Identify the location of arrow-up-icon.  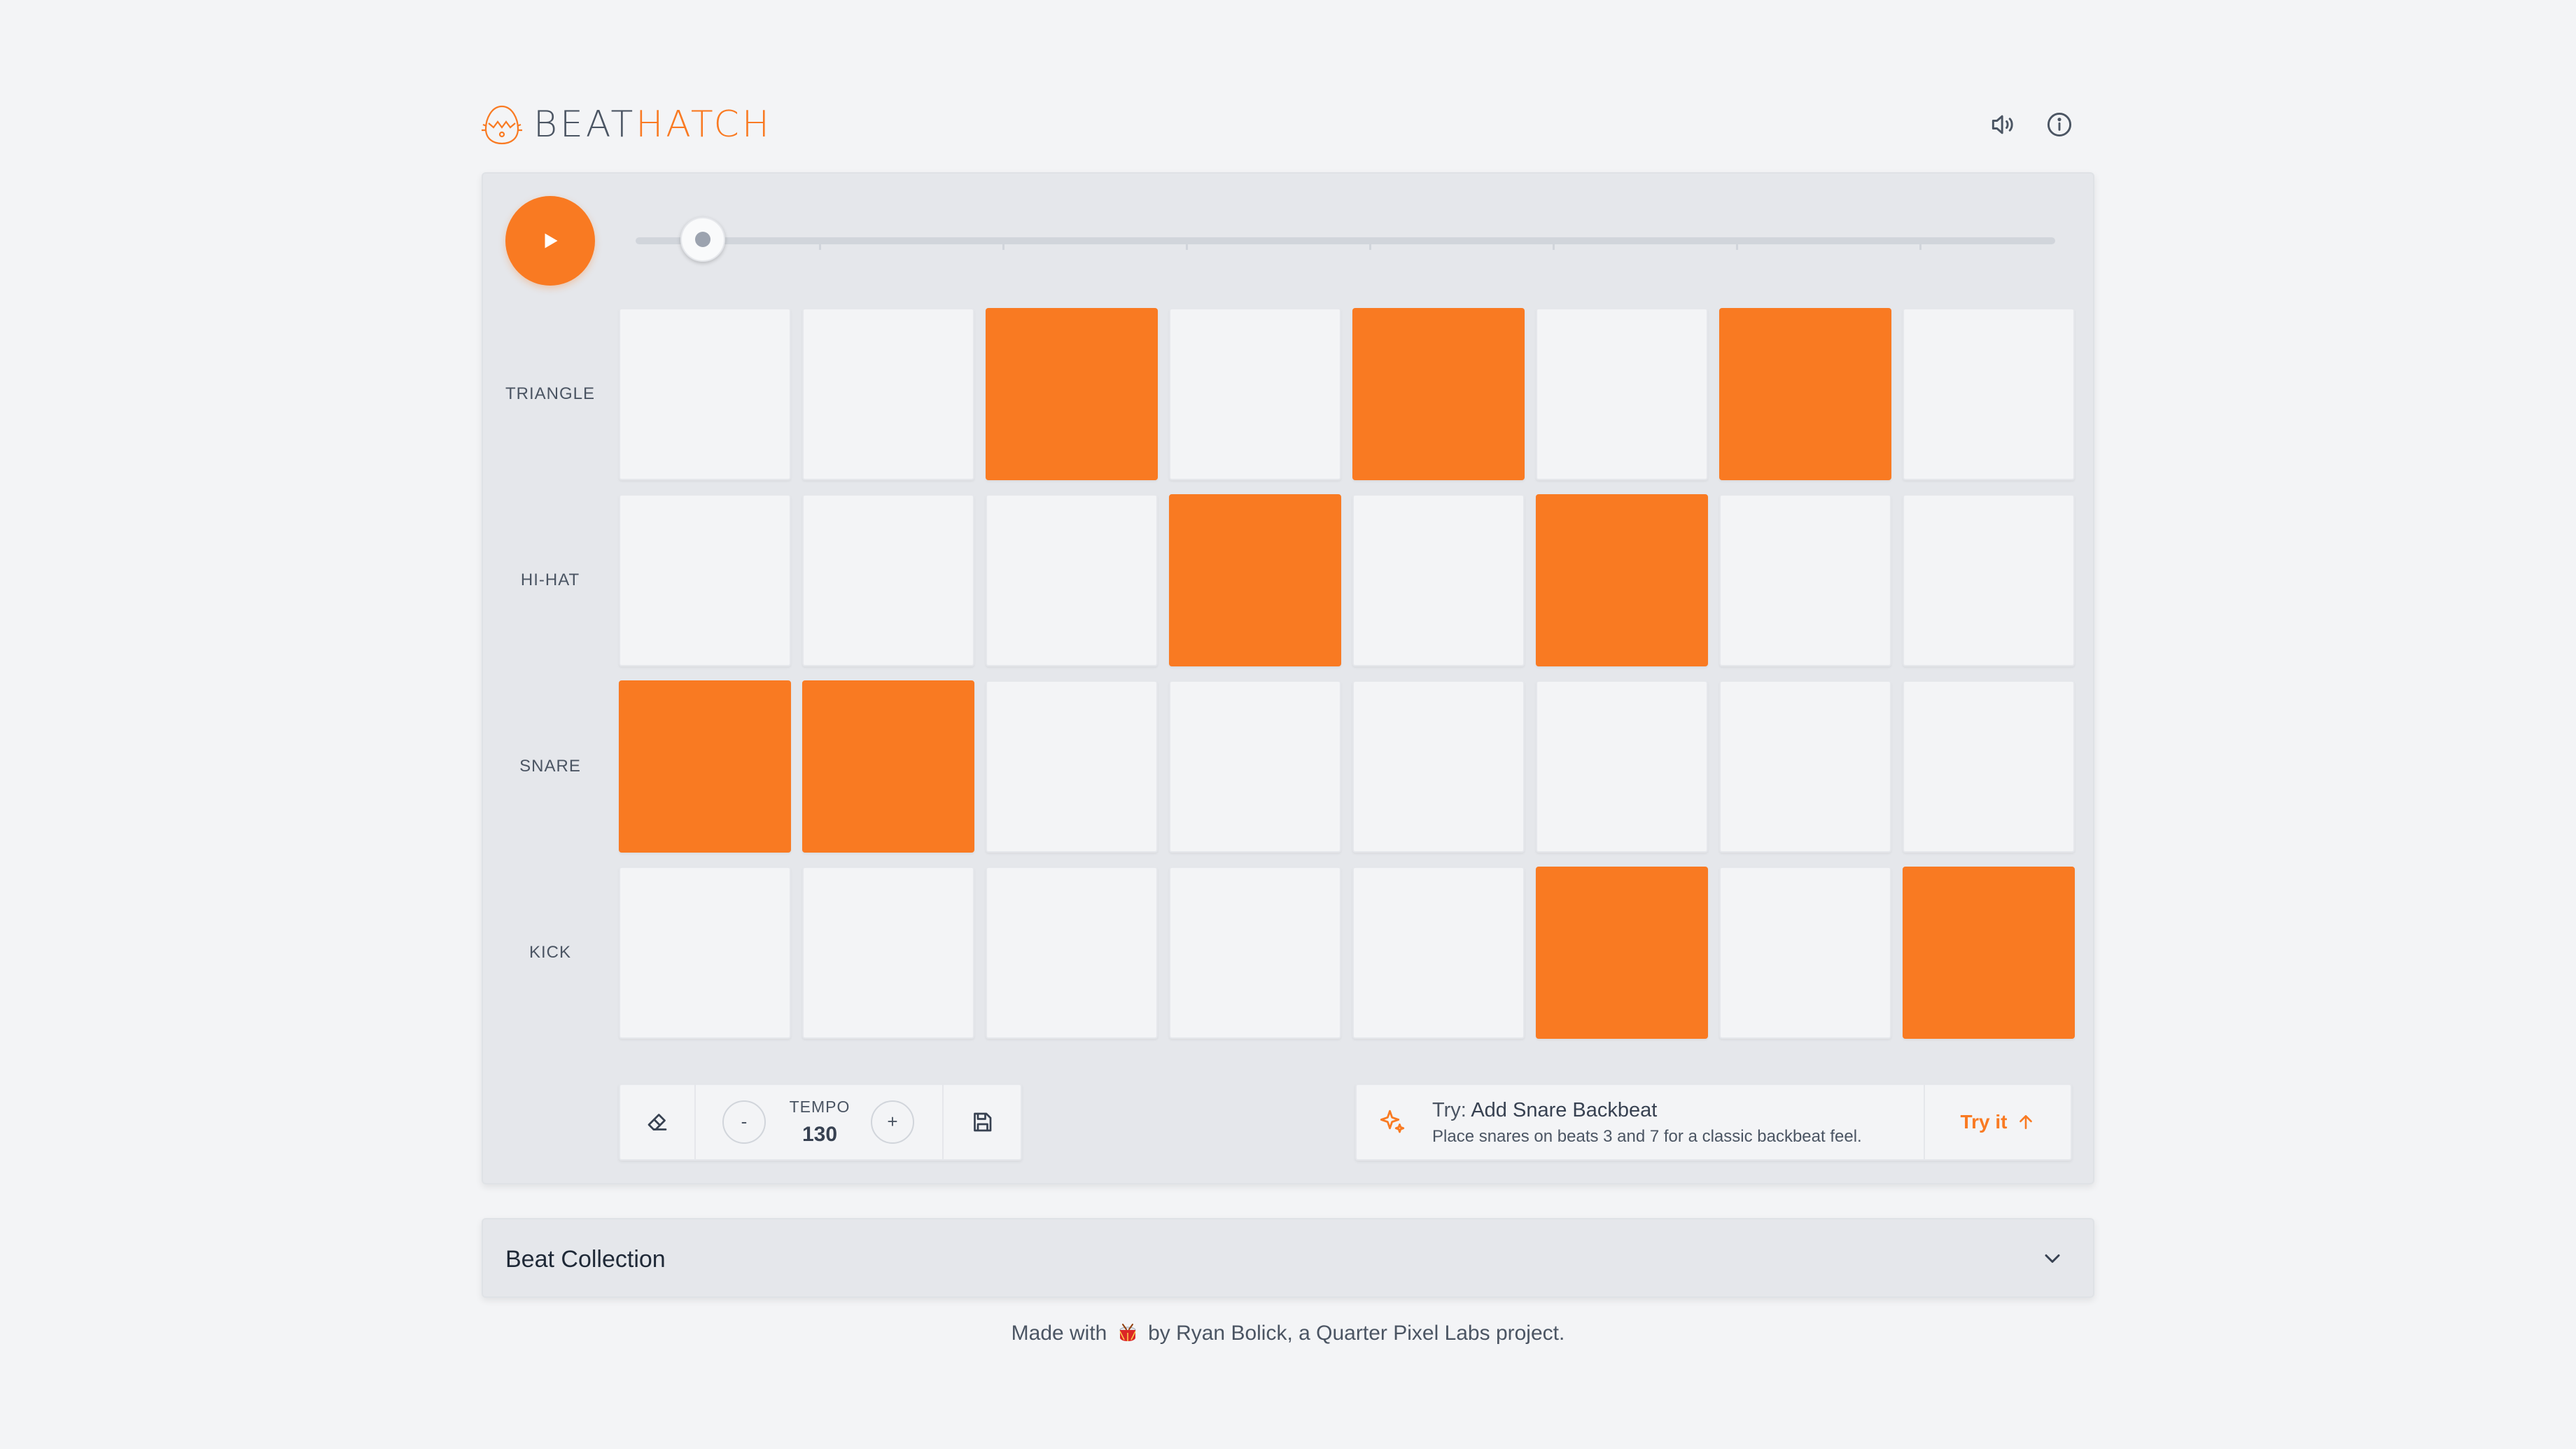
(2026, 1122).